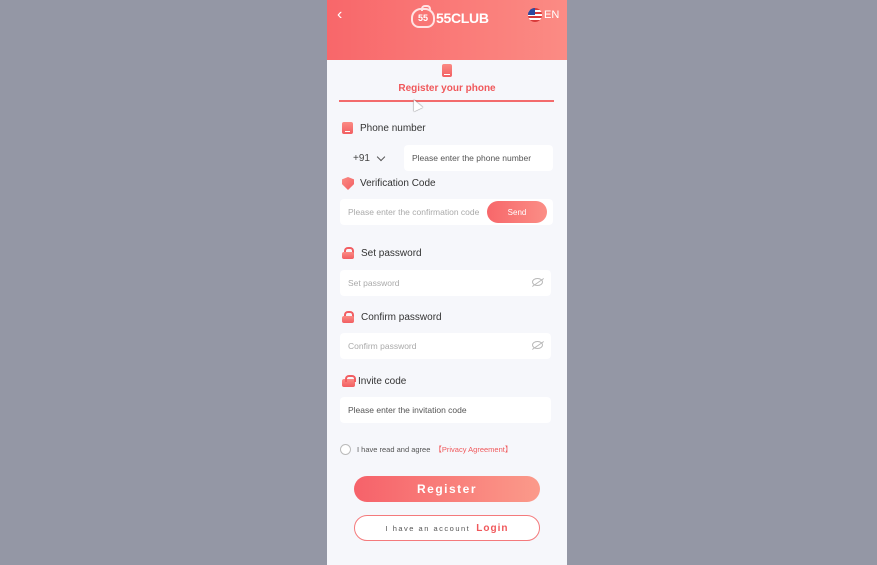 The height and width of the screenshot is (565, 877). I want to click on password-label-row: Set password, so click(382, 253).